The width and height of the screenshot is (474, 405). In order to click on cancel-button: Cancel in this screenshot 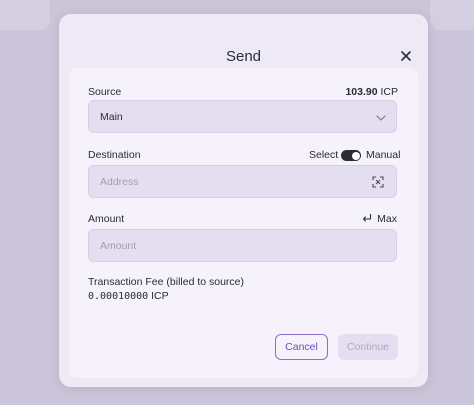, I will do `click(301, 347)`.